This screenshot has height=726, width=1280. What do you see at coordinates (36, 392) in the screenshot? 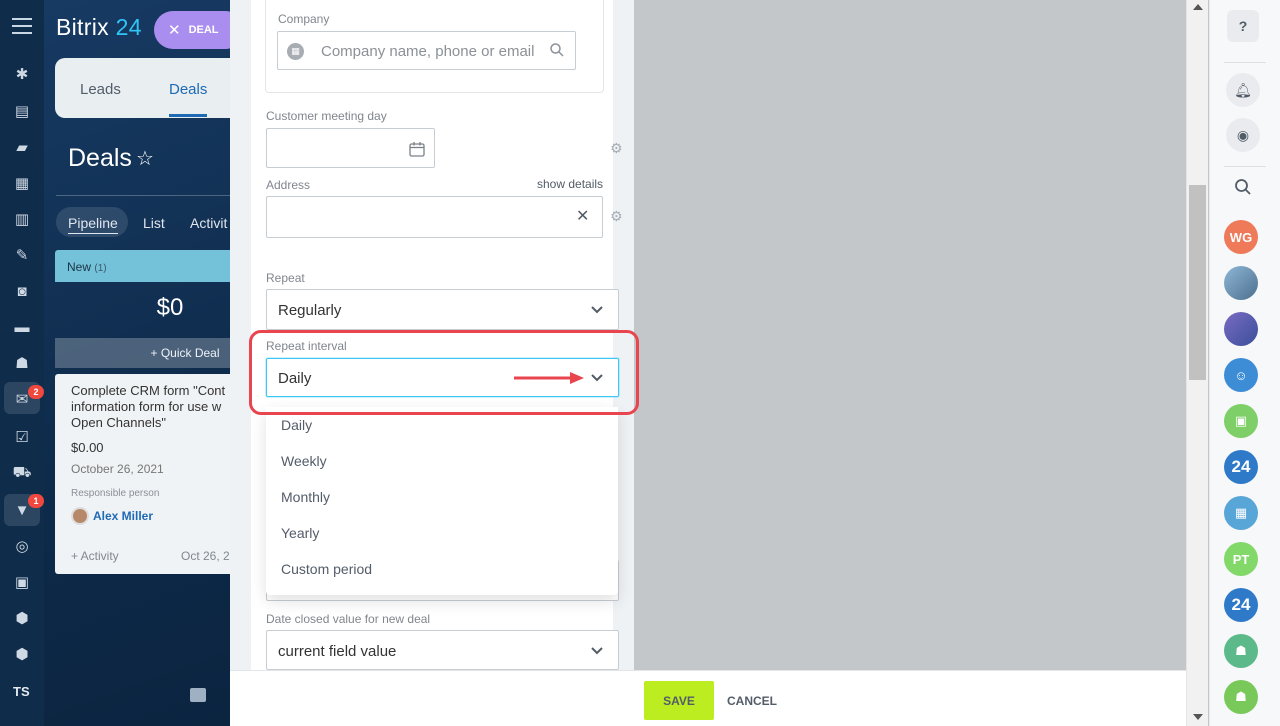
I see `mail-badge: 2` at bounding box center [36, 392].